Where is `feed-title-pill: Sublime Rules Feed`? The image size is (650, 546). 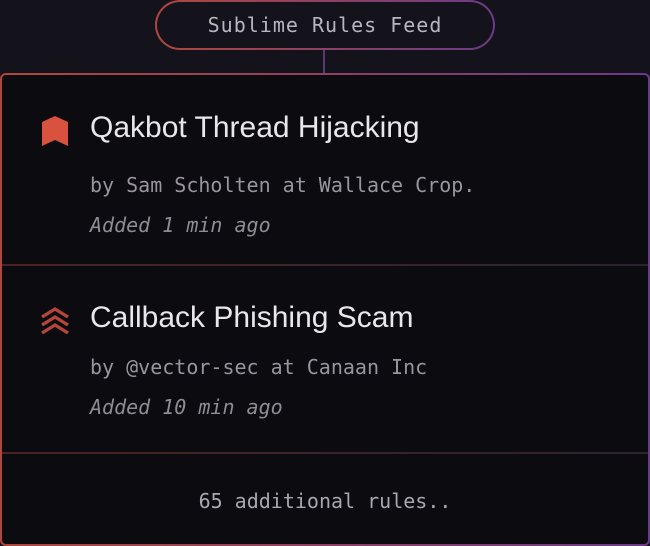 feed-title-pill: Sublime Rules Feed is located at coordinates (325, 25).